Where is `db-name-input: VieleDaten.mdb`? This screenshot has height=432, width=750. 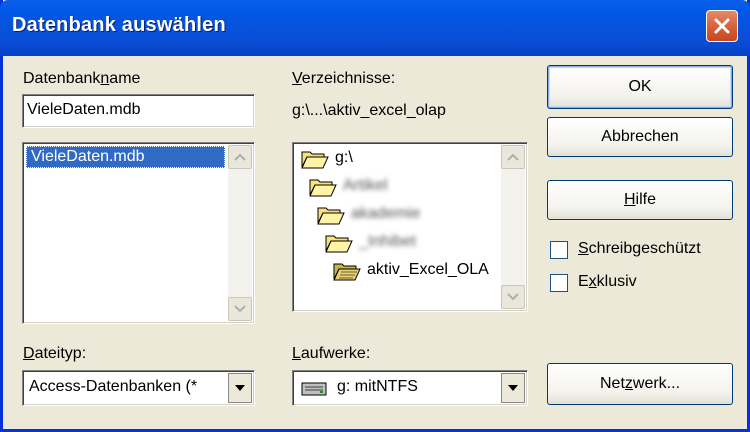
db-name-input: VieleDaten.mdb is located at coordinates (138, 111).